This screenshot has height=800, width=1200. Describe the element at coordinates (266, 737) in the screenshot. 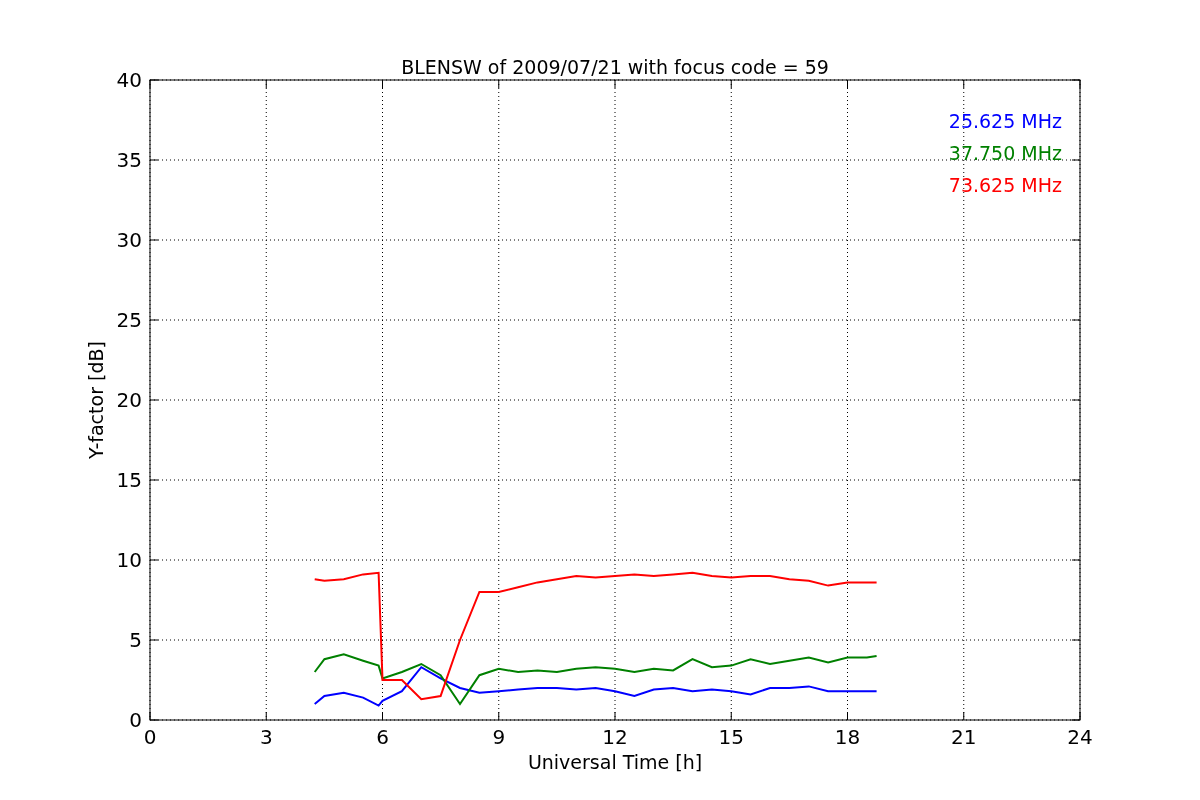

I see `x-tick-label: 3` at that location.